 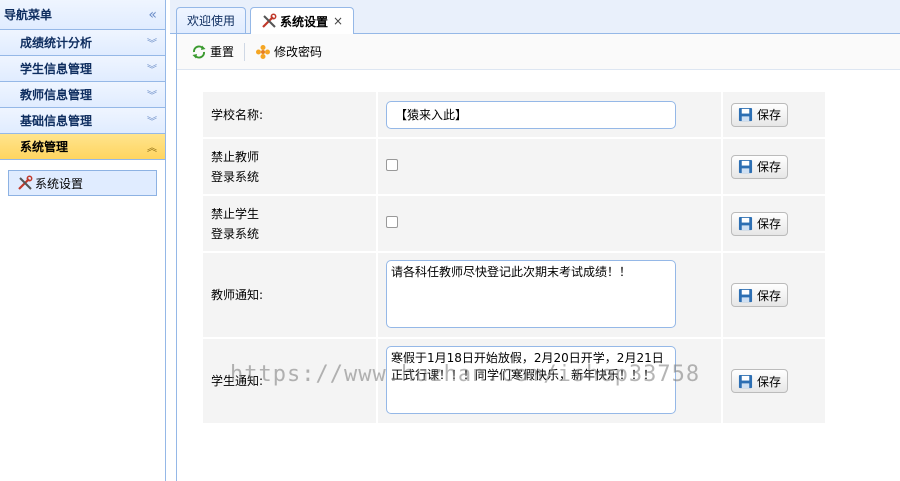 I want to click on save-disable-student-button: 保存, so click(x=760, y=223).